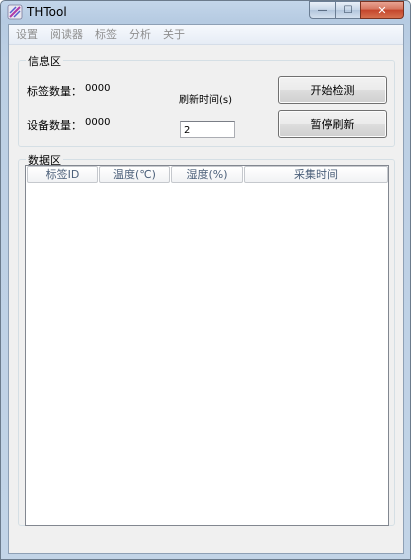  I want to click on minimize-icon: —, so click(322, 10).